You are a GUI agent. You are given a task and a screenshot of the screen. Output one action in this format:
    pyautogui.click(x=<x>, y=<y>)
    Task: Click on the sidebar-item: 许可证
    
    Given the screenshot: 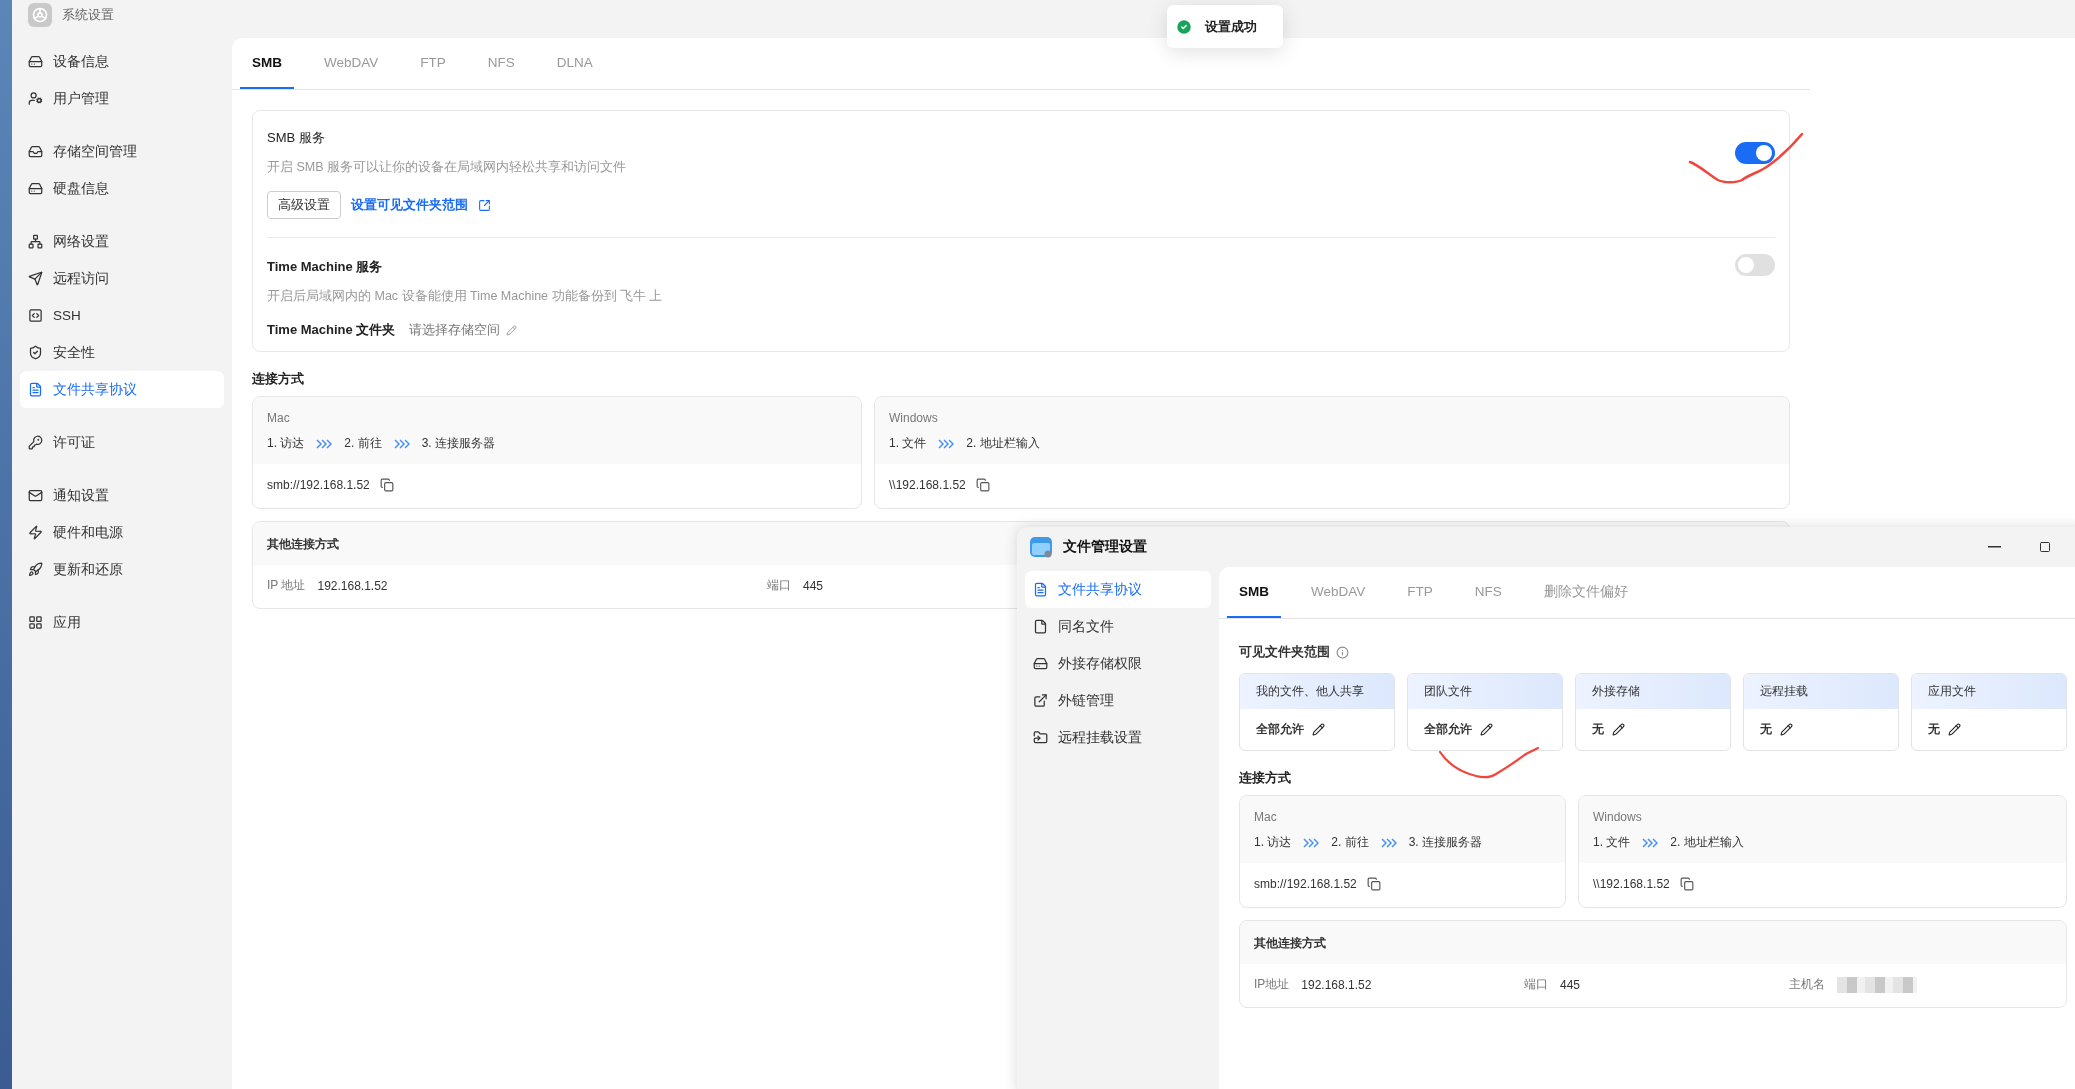 What is the action you would take?
    pyautogui.click(x=122, y=442)
    